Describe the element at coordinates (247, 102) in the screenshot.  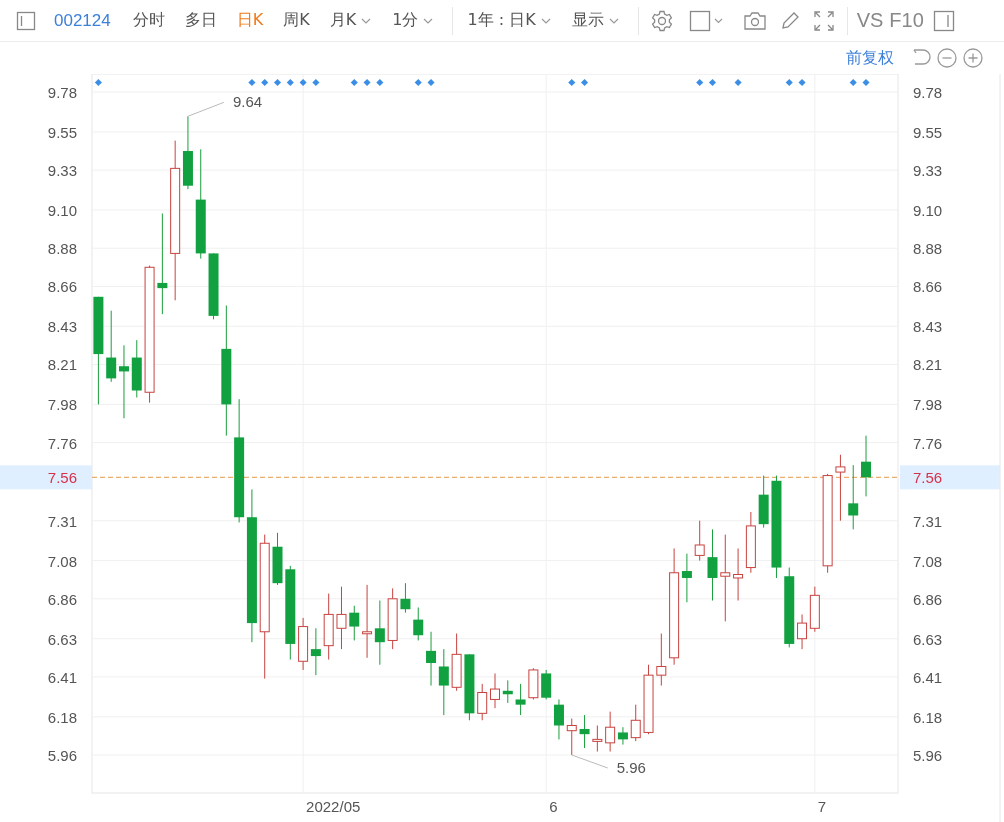
I see `price-annotation: 9.64` at that location.